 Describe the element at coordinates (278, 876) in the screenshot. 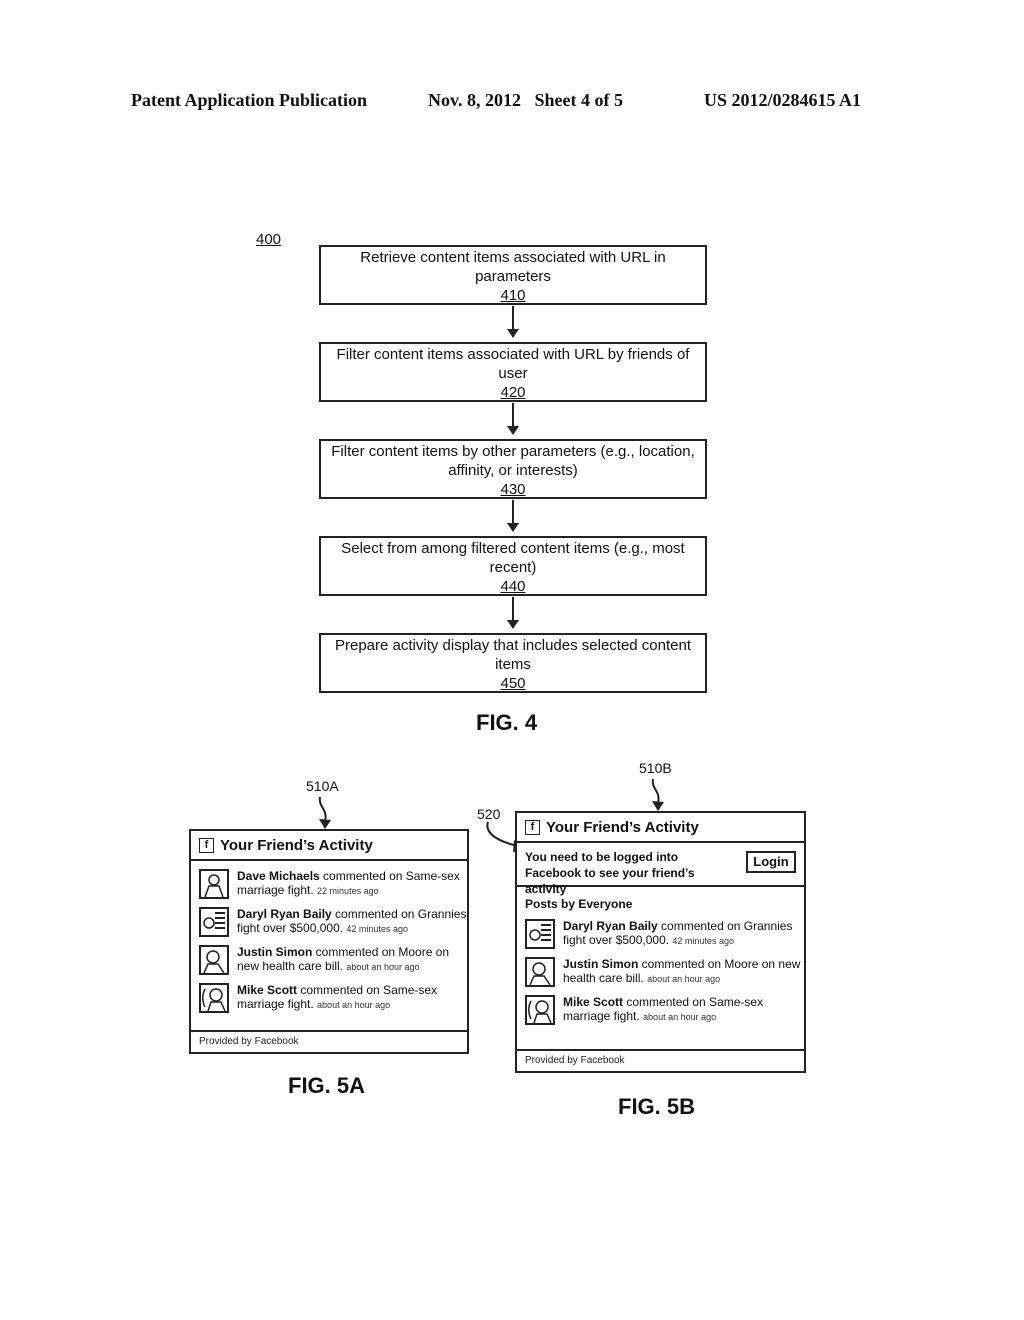

I see `friend-name: Dave Michaels` at that location.